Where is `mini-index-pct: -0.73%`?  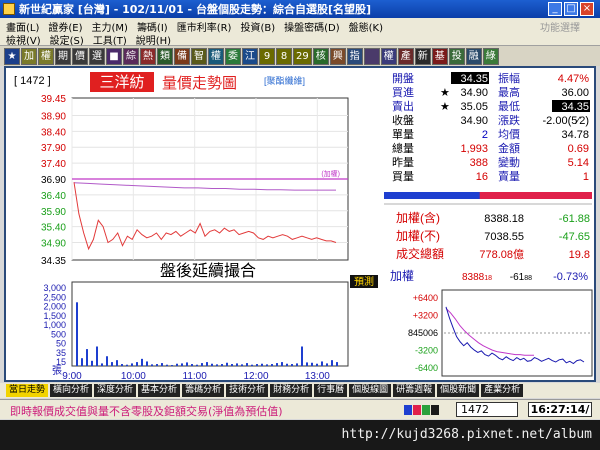
mini-index-pct: -0.73% is located at coordinates (570, 277).